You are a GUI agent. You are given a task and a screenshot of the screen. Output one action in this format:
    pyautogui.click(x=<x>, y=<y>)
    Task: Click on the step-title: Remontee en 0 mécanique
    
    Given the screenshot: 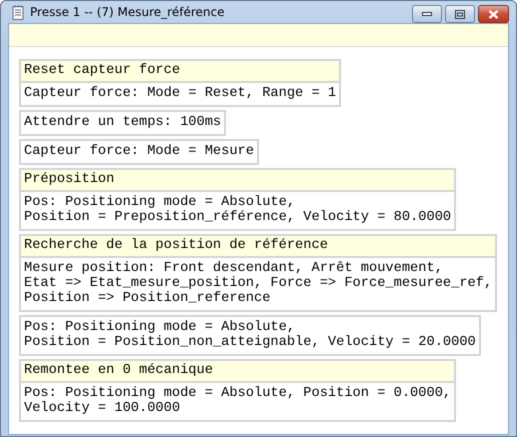 What is the action you would take?
    pyautogui.click(x=237, y=372)
    